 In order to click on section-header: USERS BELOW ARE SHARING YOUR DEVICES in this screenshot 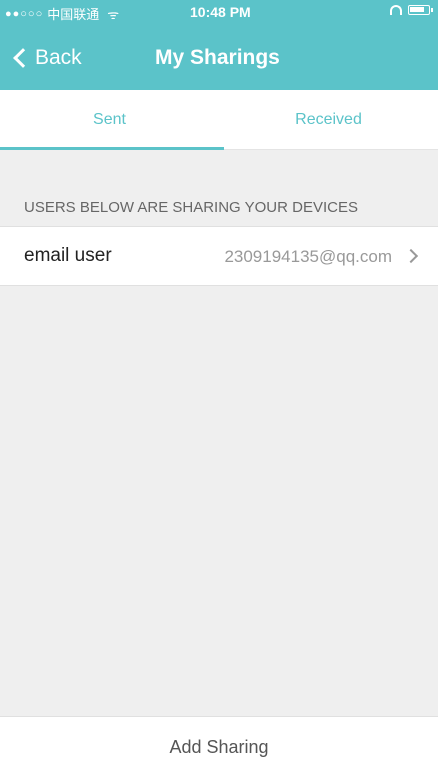, I will do `click(191, 207)`.